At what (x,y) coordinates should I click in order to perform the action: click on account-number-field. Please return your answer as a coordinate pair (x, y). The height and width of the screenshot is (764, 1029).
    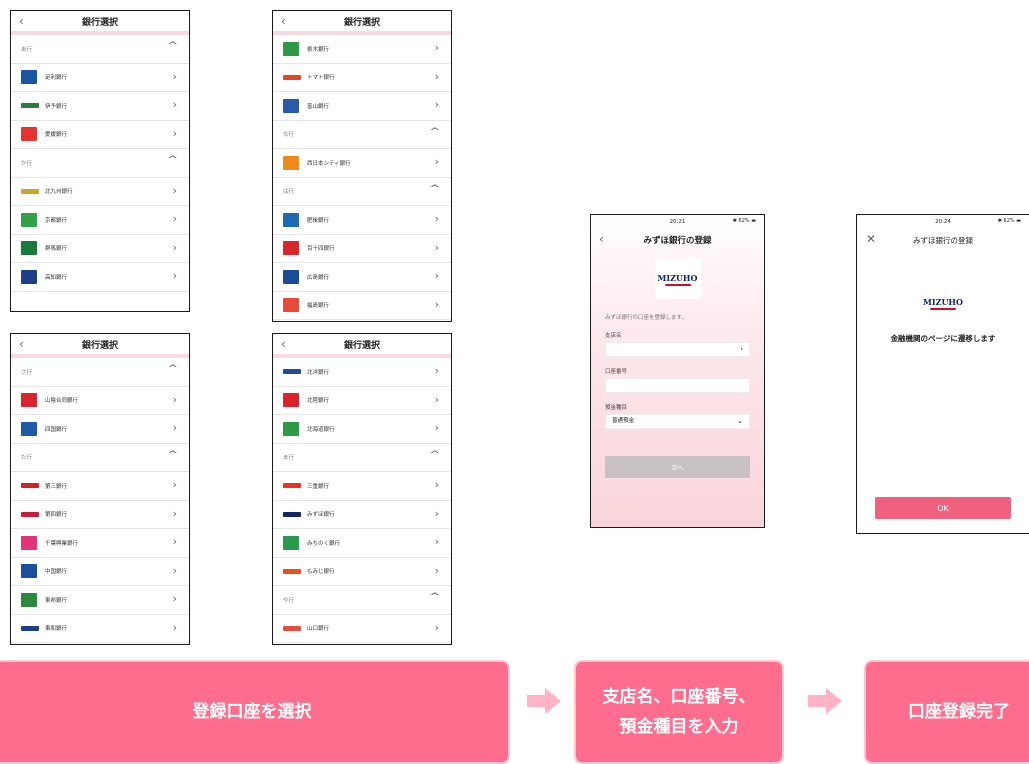
    Looking at the image, I should click on (677, 385).